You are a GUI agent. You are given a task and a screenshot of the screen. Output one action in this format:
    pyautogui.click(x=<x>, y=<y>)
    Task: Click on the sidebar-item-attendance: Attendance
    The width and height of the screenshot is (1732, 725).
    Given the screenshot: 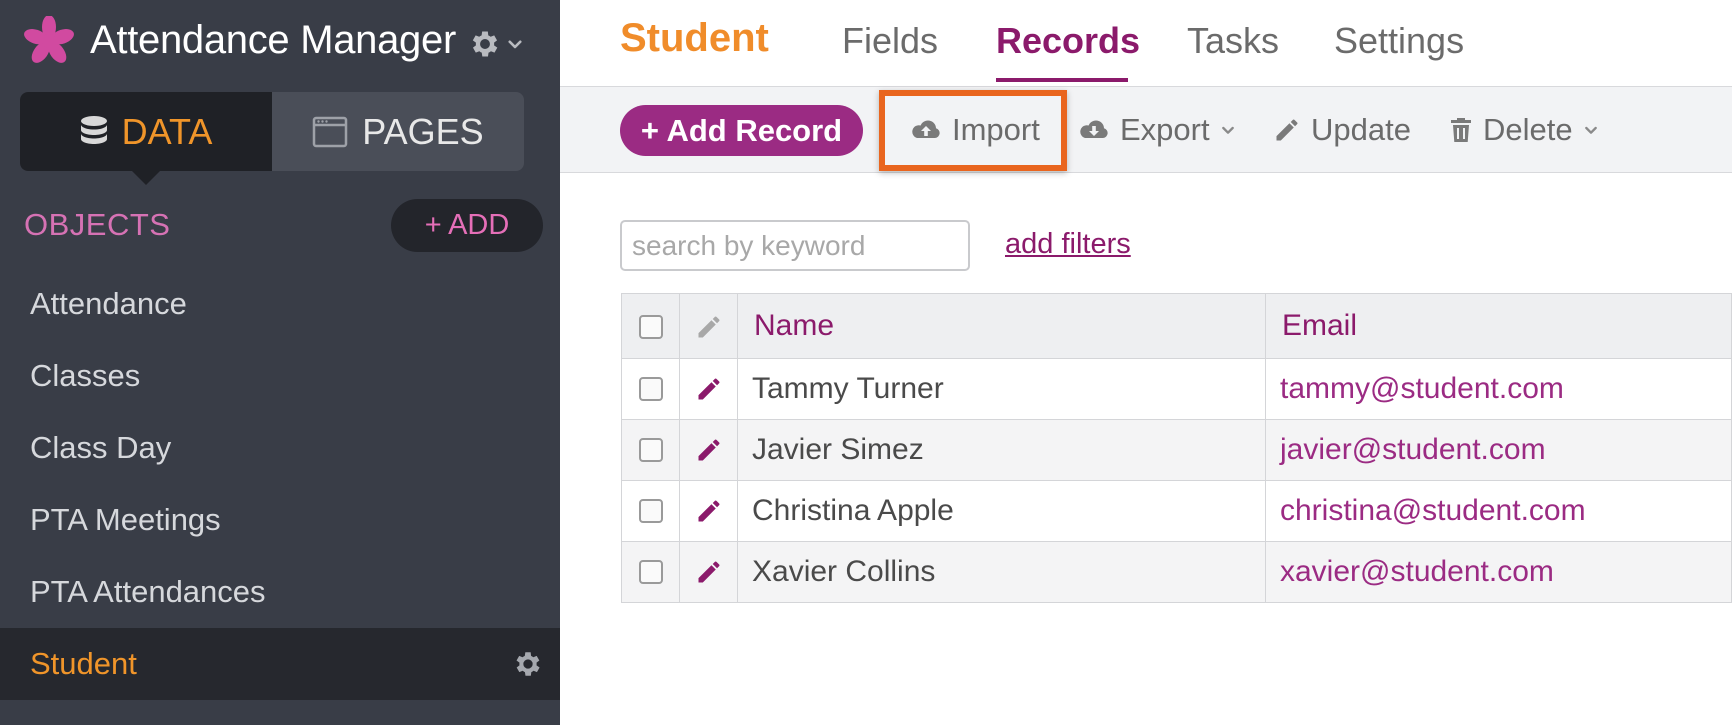 What is the action you would take?
    pyautogui.click(x=280, y=304)
    